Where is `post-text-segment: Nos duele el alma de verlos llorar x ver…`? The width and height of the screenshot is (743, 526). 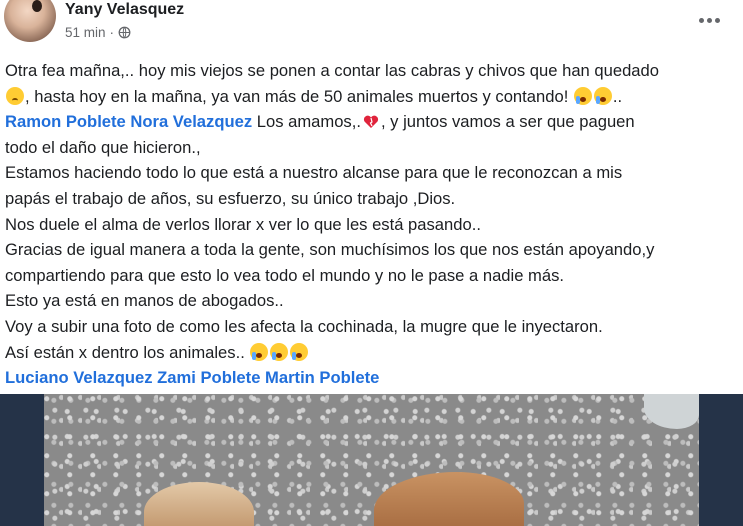
post-text-segment: Nos duele el alma de verlos llorar x ver… is located at coordinates (243, 224).